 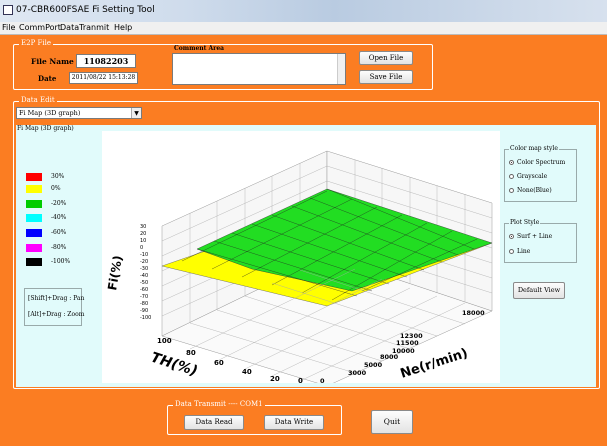 What do you see at coordinates (214, 422) in the screenshot?
I see `data-read-button: Data Read` at bounding box center [214, 422].